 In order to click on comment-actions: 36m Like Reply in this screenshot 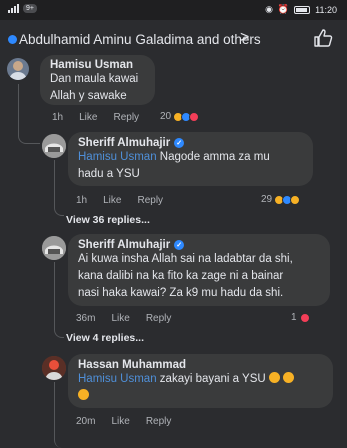, I will do `click(123, 318)`.